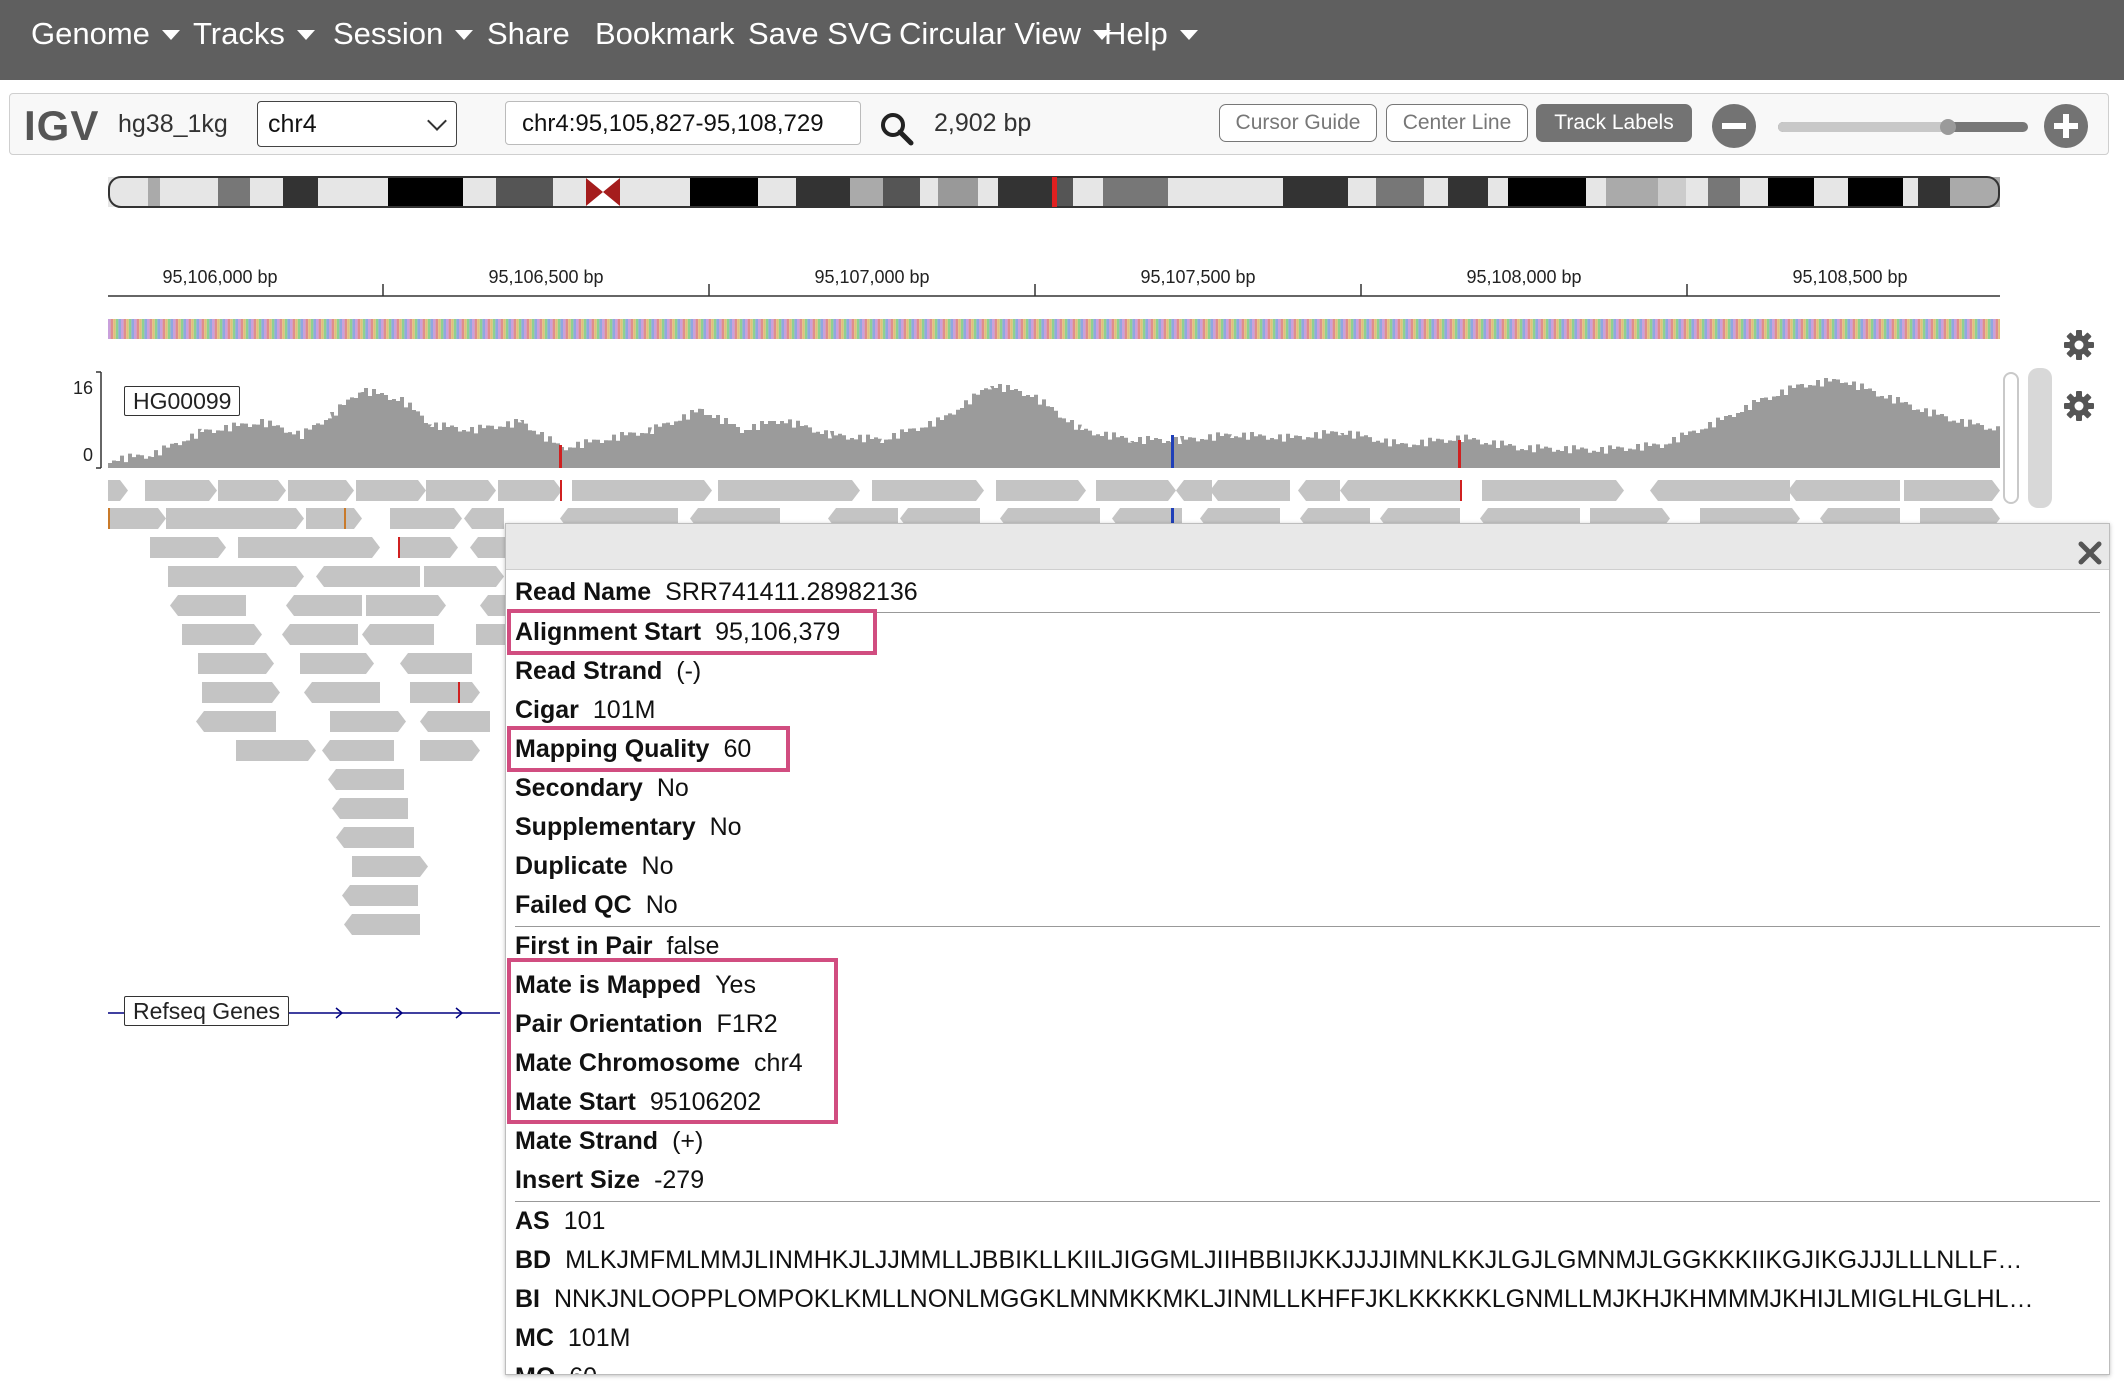 This screenshot has width=2124, height=1386. I want to click on menu-help: Help, so click(1151, 34).